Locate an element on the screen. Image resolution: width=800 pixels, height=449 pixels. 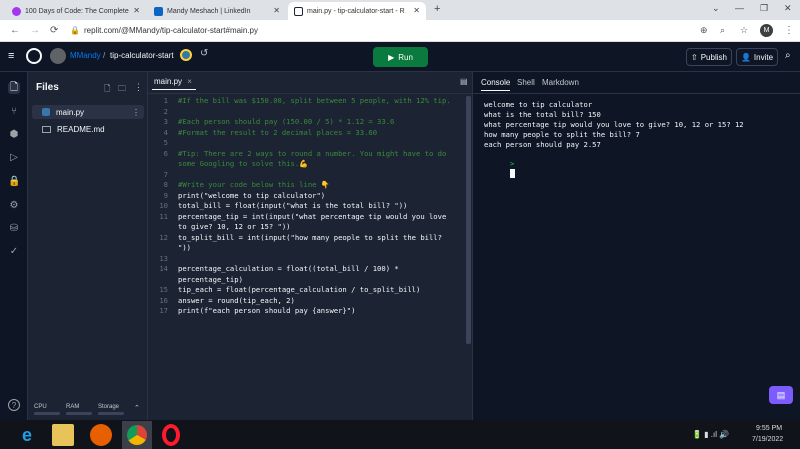
system-tray-icons: 🔋 ▮ .ıl 🔊 is located at coordinates (710, 434).